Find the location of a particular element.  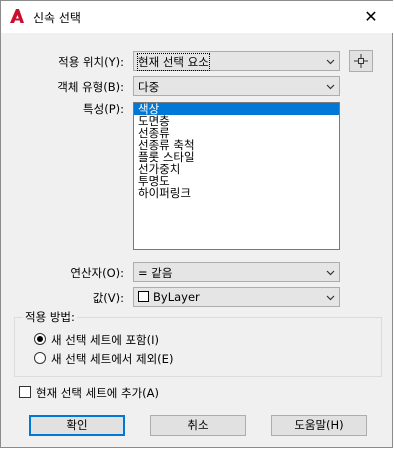

ok-button: 확인 is located at coordinates (77, 425).